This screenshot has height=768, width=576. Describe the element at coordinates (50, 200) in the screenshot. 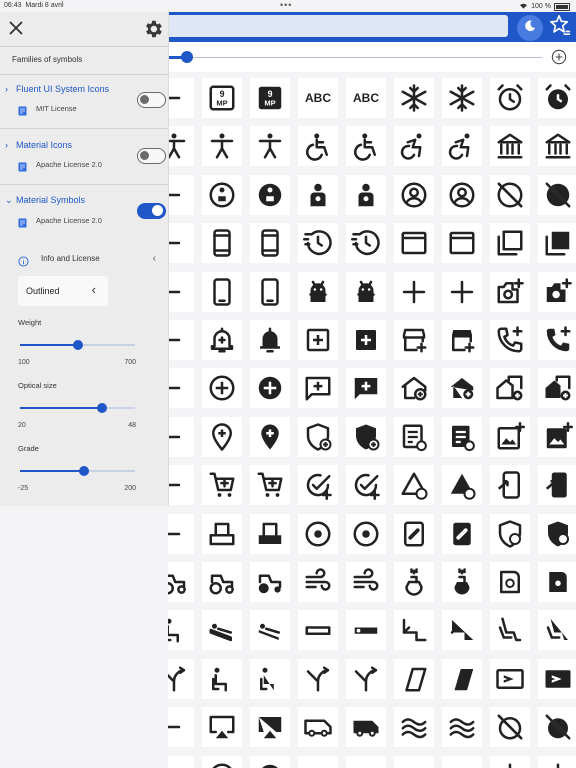

I see `family-title-material-symbols: Material Symbols` at that location.